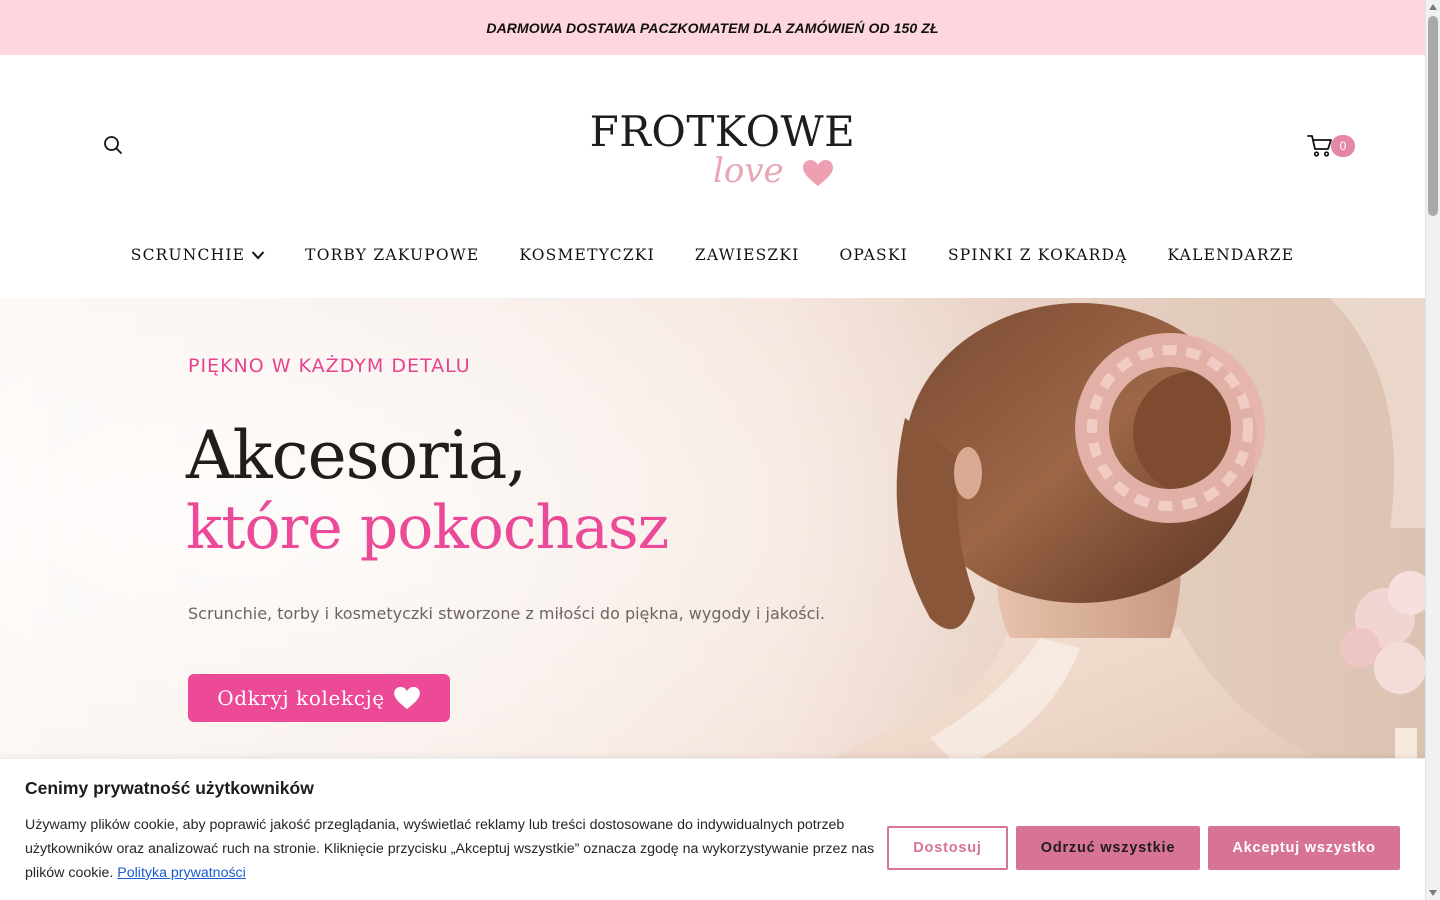 This screenshot has height=900, width=1440. Describe the element at coordinates (1304, 848) in the screenshot. I see `accept-all-button: Akceptuj wszystko` at that location.